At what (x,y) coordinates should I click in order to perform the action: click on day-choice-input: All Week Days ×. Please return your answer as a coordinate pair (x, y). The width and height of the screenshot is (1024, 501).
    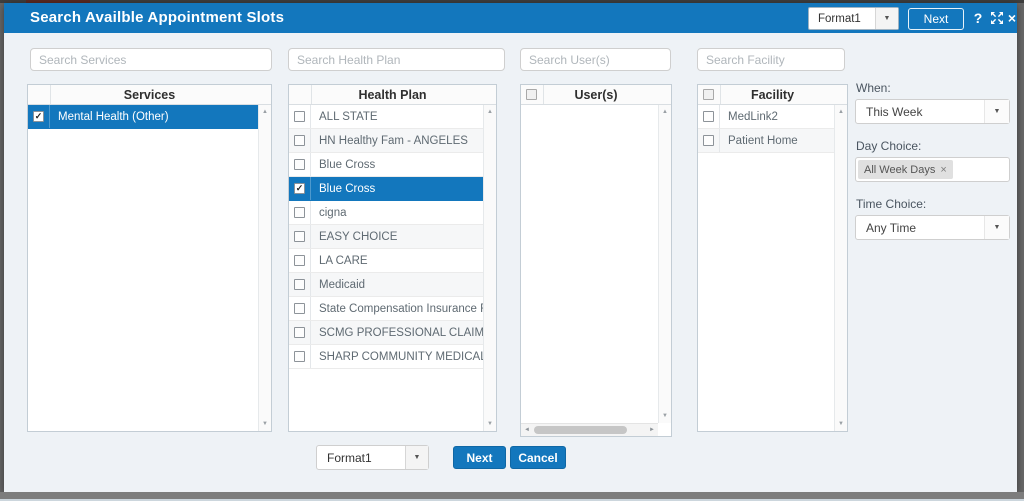
    Looking at the image, I should click on (932, 169).